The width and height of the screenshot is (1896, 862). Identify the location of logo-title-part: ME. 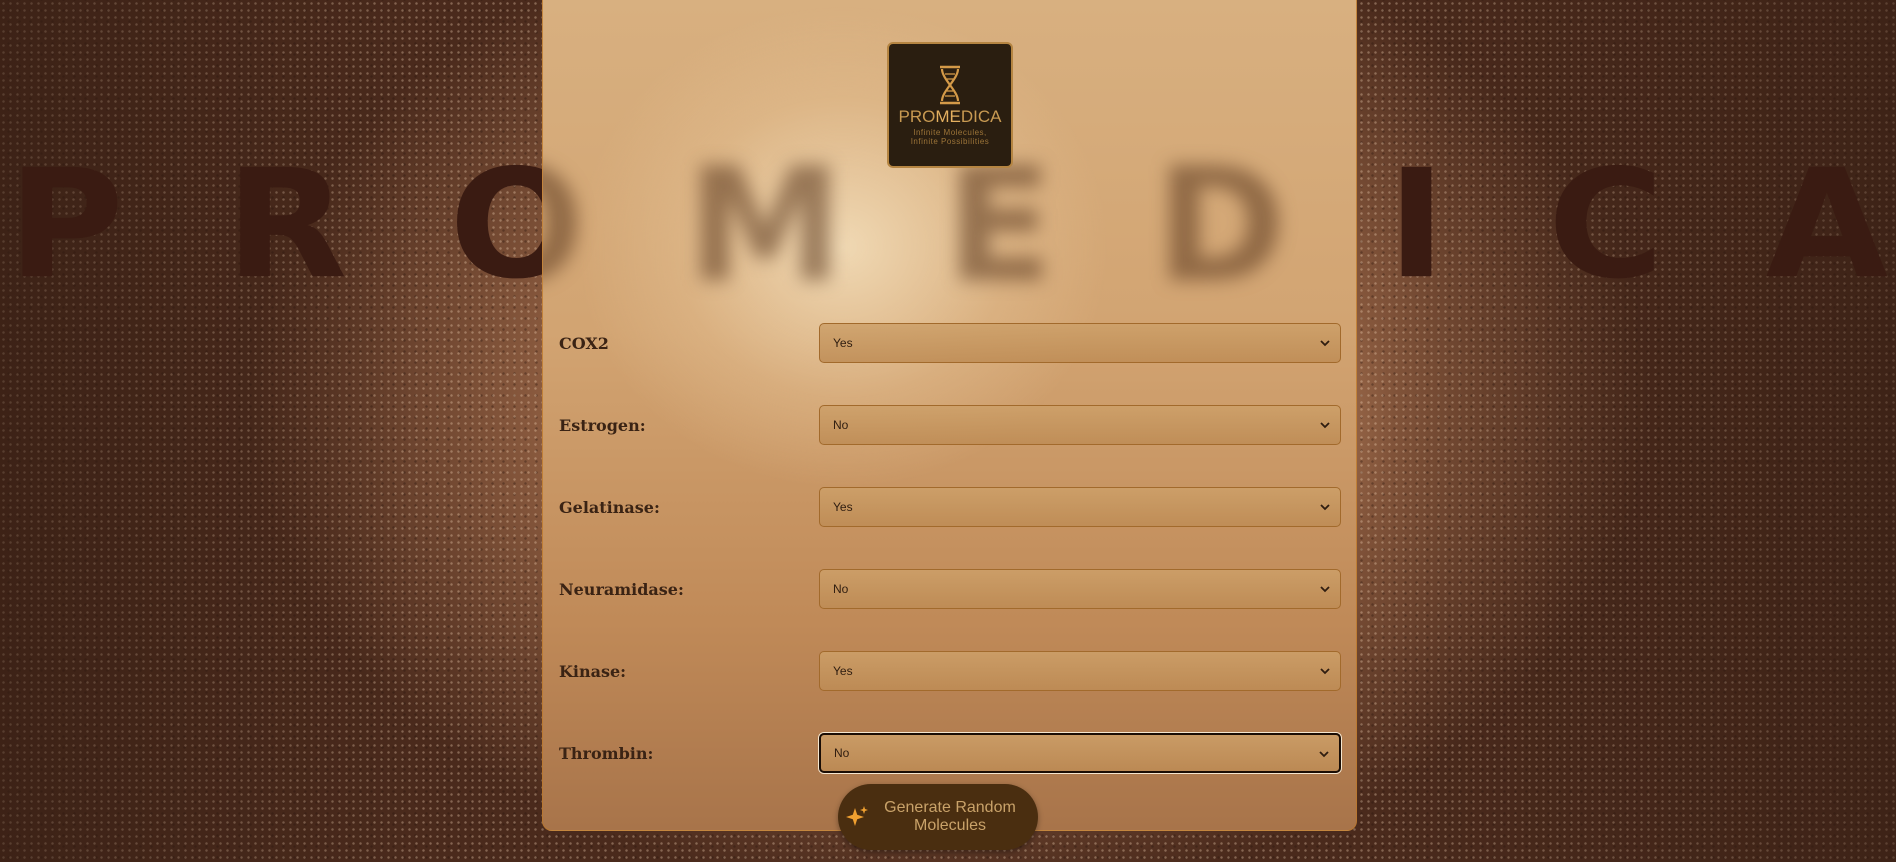
(948, 116).